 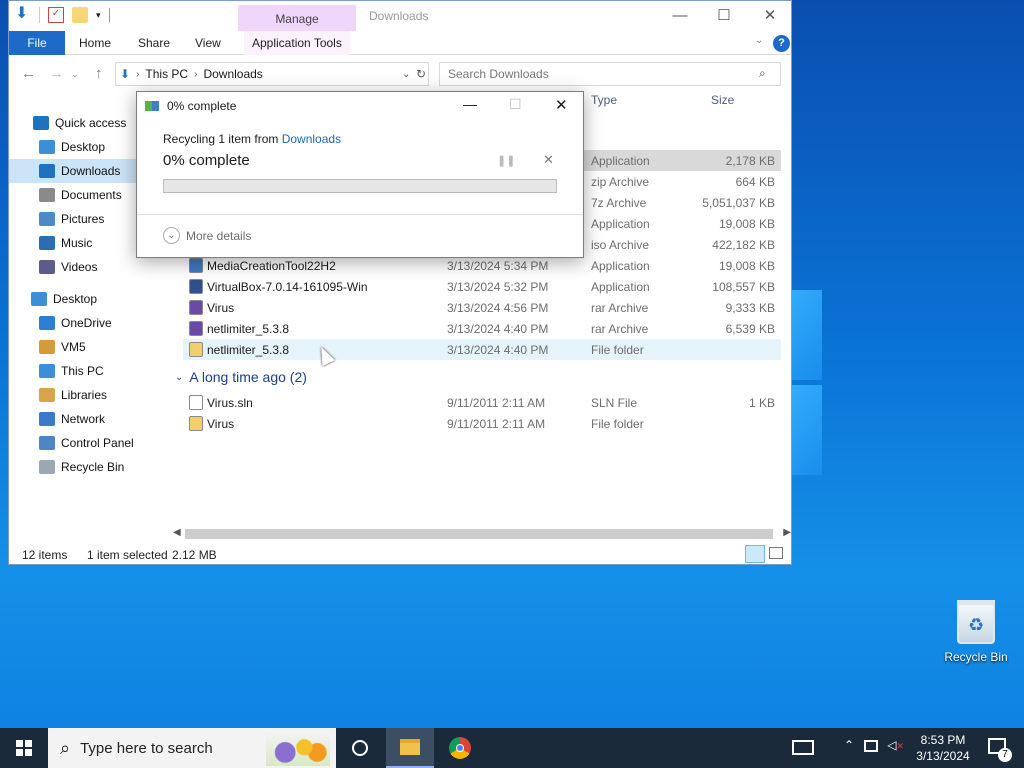 What do you see at coordinates (604, 104) in the screenshot?
I see `column-header-type: Type` at bounding box center [604, 104].